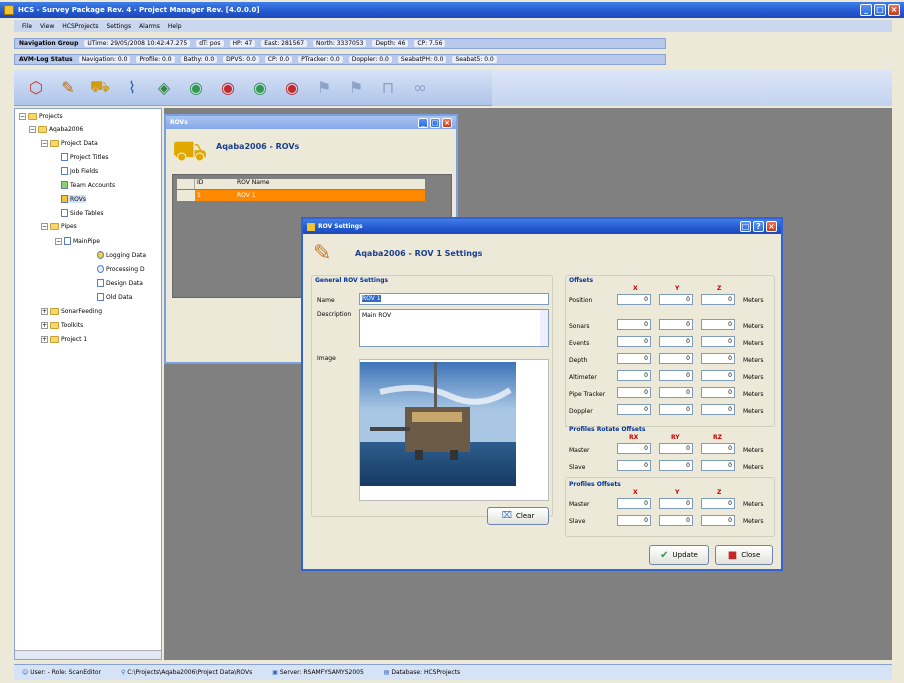  What do you see at coordinates (62, 325) in the screenshot?
I see `tree-item-toolkits: + Toolkits` at bounding box center [62, 325].